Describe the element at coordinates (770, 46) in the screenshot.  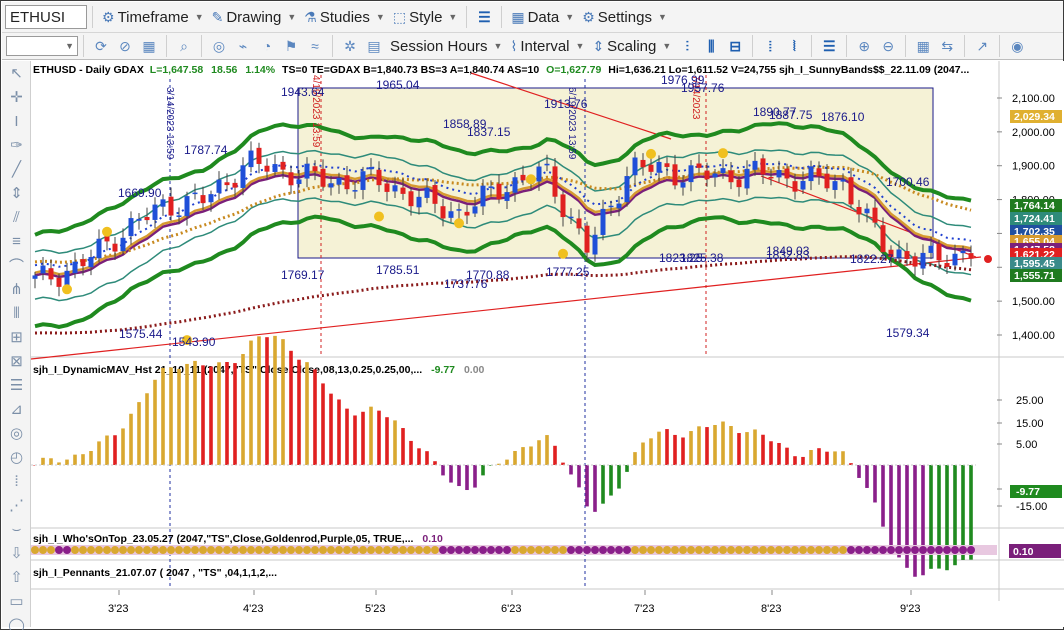
I see `zoom-bars-icon: ⦙` at that location.